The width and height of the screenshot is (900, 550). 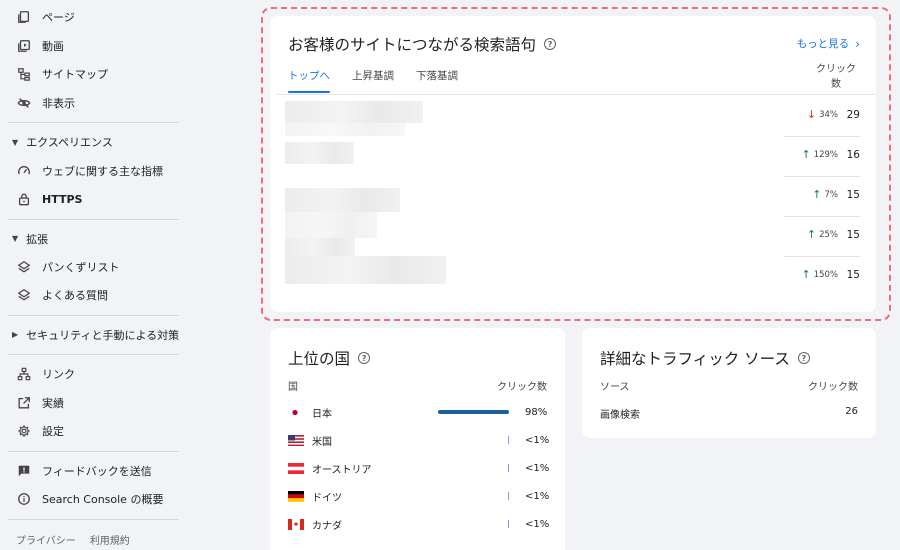 I want to click on table-row: ↑ 150% 15, so click(x=573, y=276).